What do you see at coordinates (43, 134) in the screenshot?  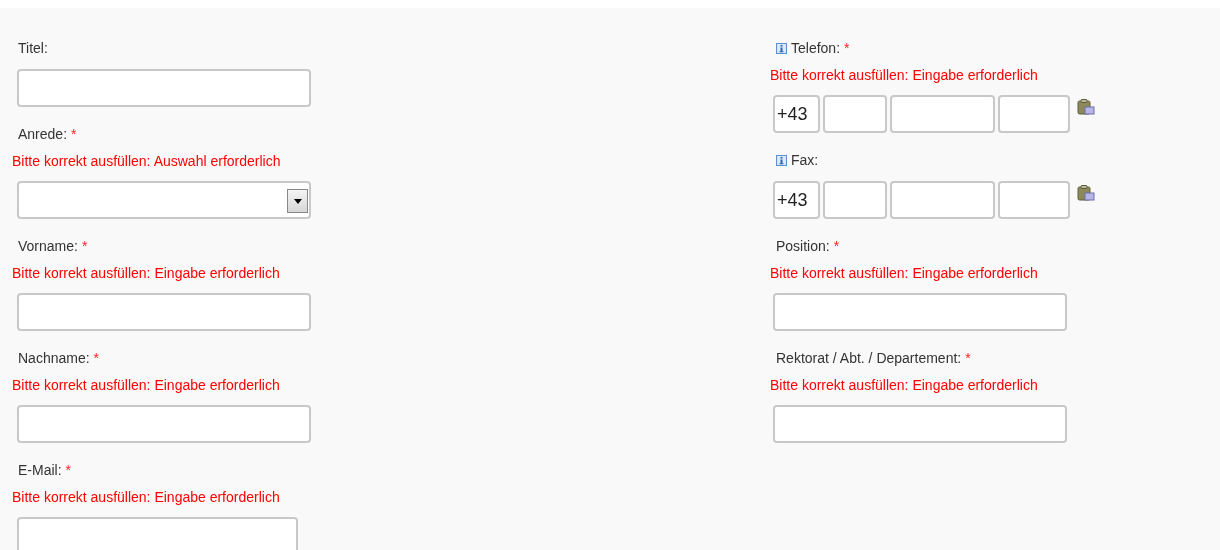 I see `field-label: Anrede:` at bounding box center [43, 134].